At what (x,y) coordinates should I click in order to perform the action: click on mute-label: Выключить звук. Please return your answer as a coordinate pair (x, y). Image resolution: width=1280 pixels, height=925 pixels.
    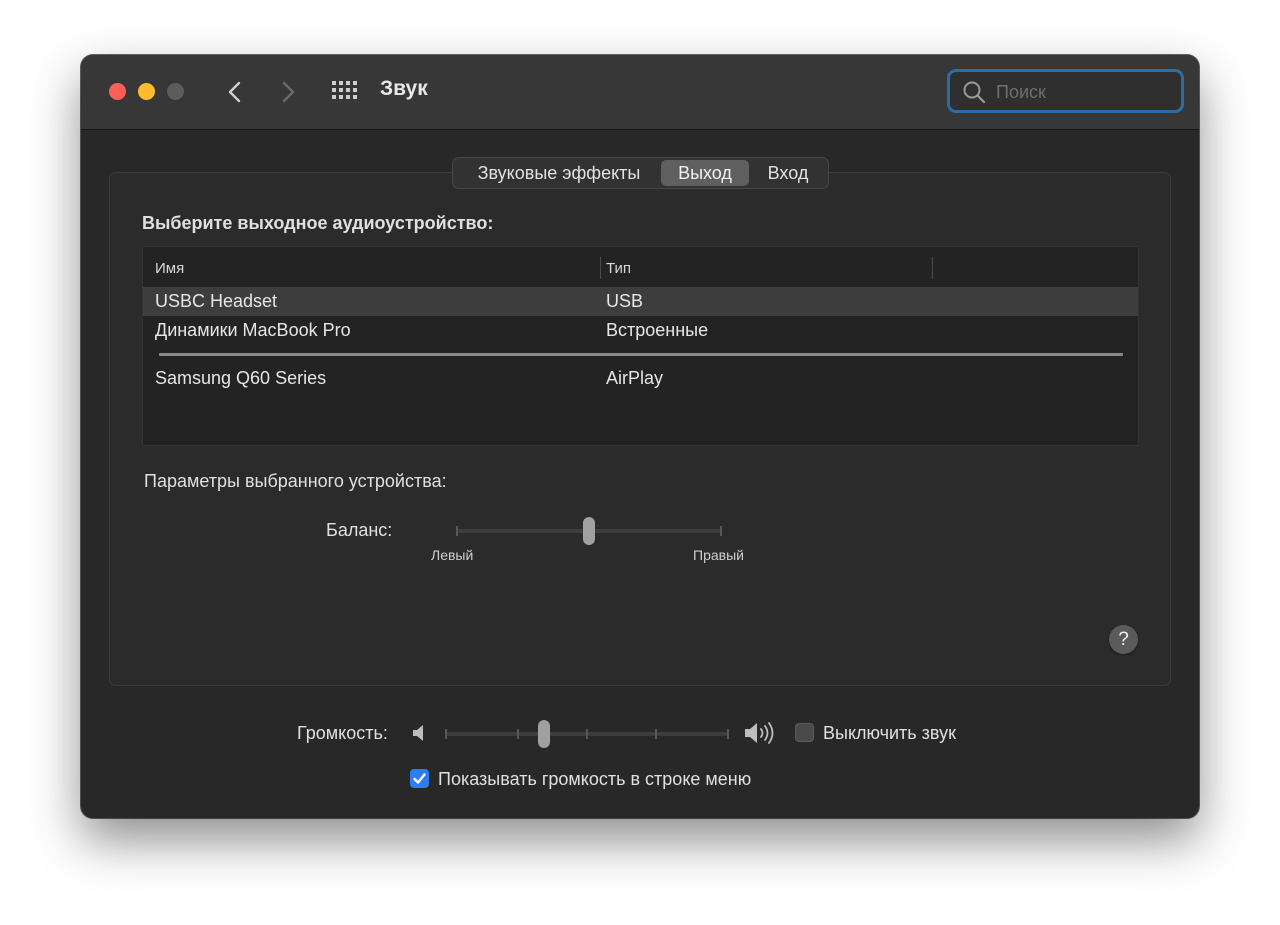
    Looking at the image, I should click on (889, 733).